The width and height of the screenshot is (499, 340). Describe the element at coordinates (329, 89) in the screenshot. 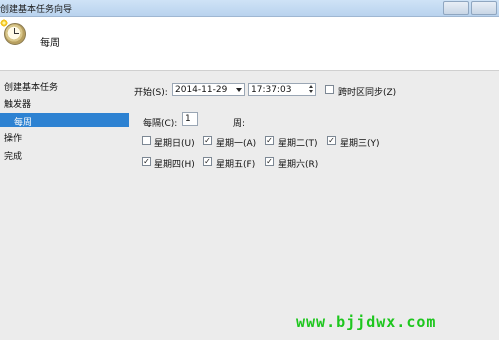

I see `sync-timezones-checkbox` at that location.